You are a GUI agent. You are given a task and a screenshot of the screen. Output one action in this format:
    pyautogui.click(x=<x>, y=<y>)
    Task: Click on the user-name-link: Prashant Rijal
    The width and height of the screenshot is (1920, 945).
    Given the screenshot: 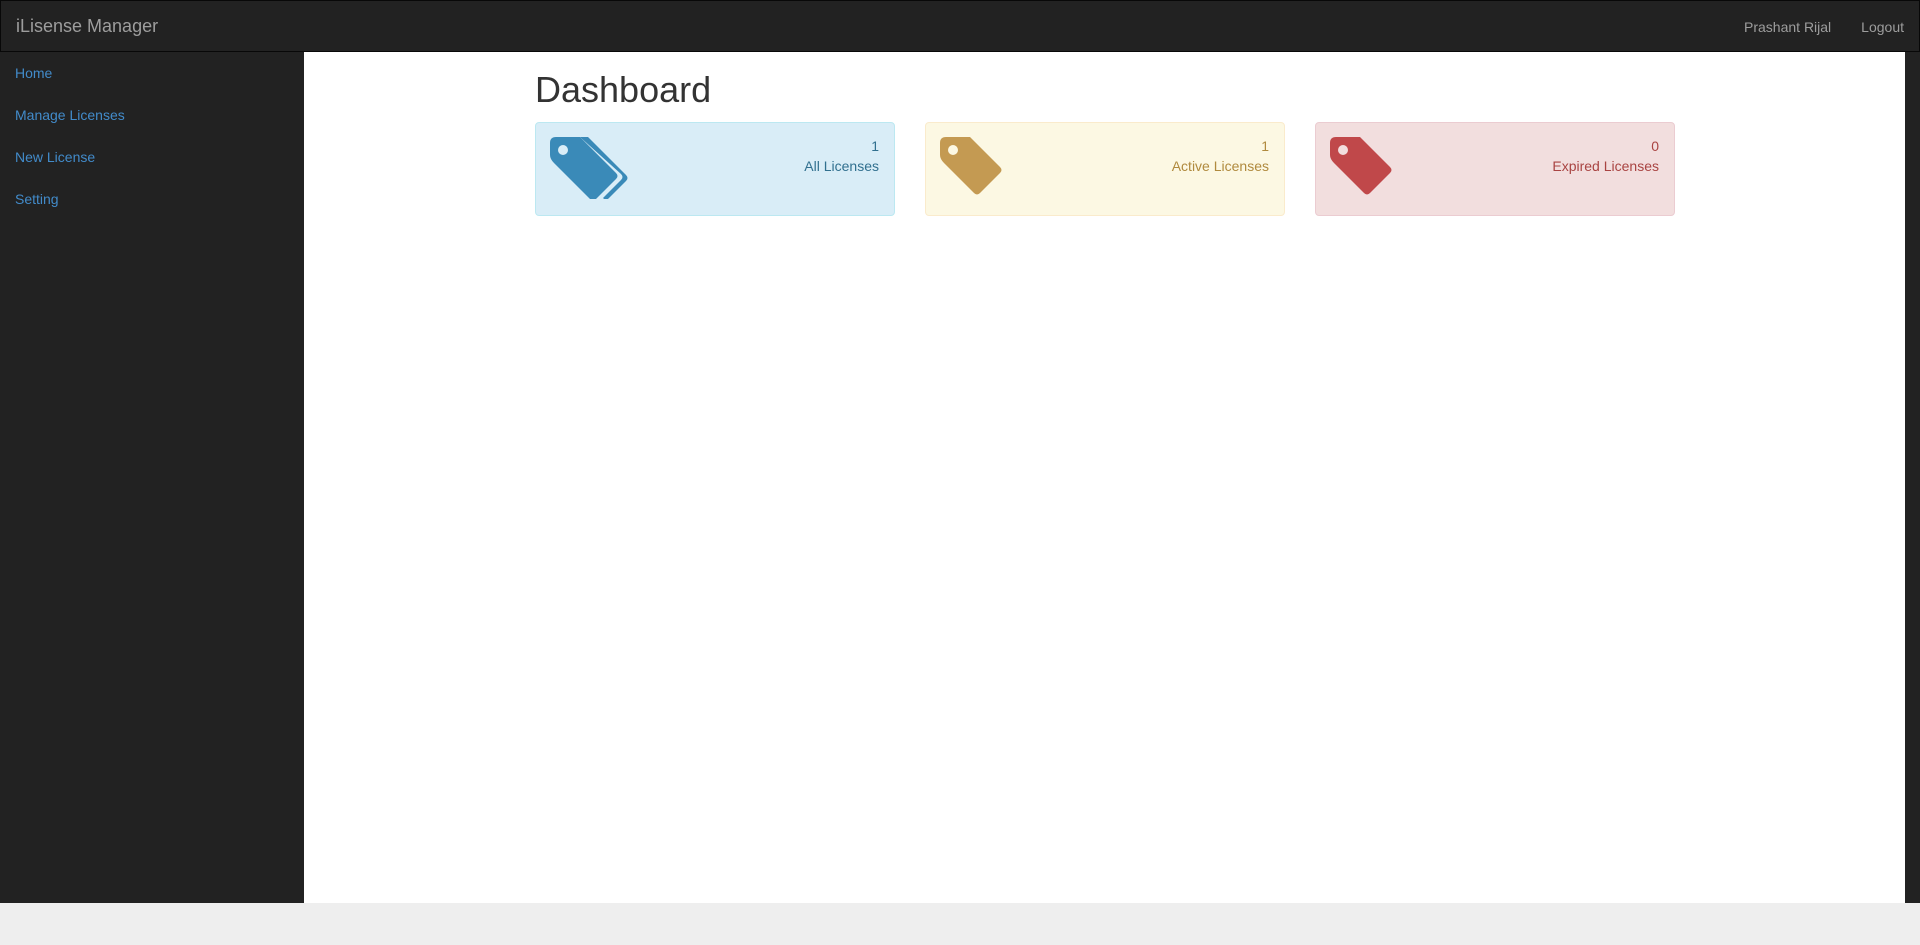 What is the action you would take?
    pyautogui.click(x=1787, y=27)
    